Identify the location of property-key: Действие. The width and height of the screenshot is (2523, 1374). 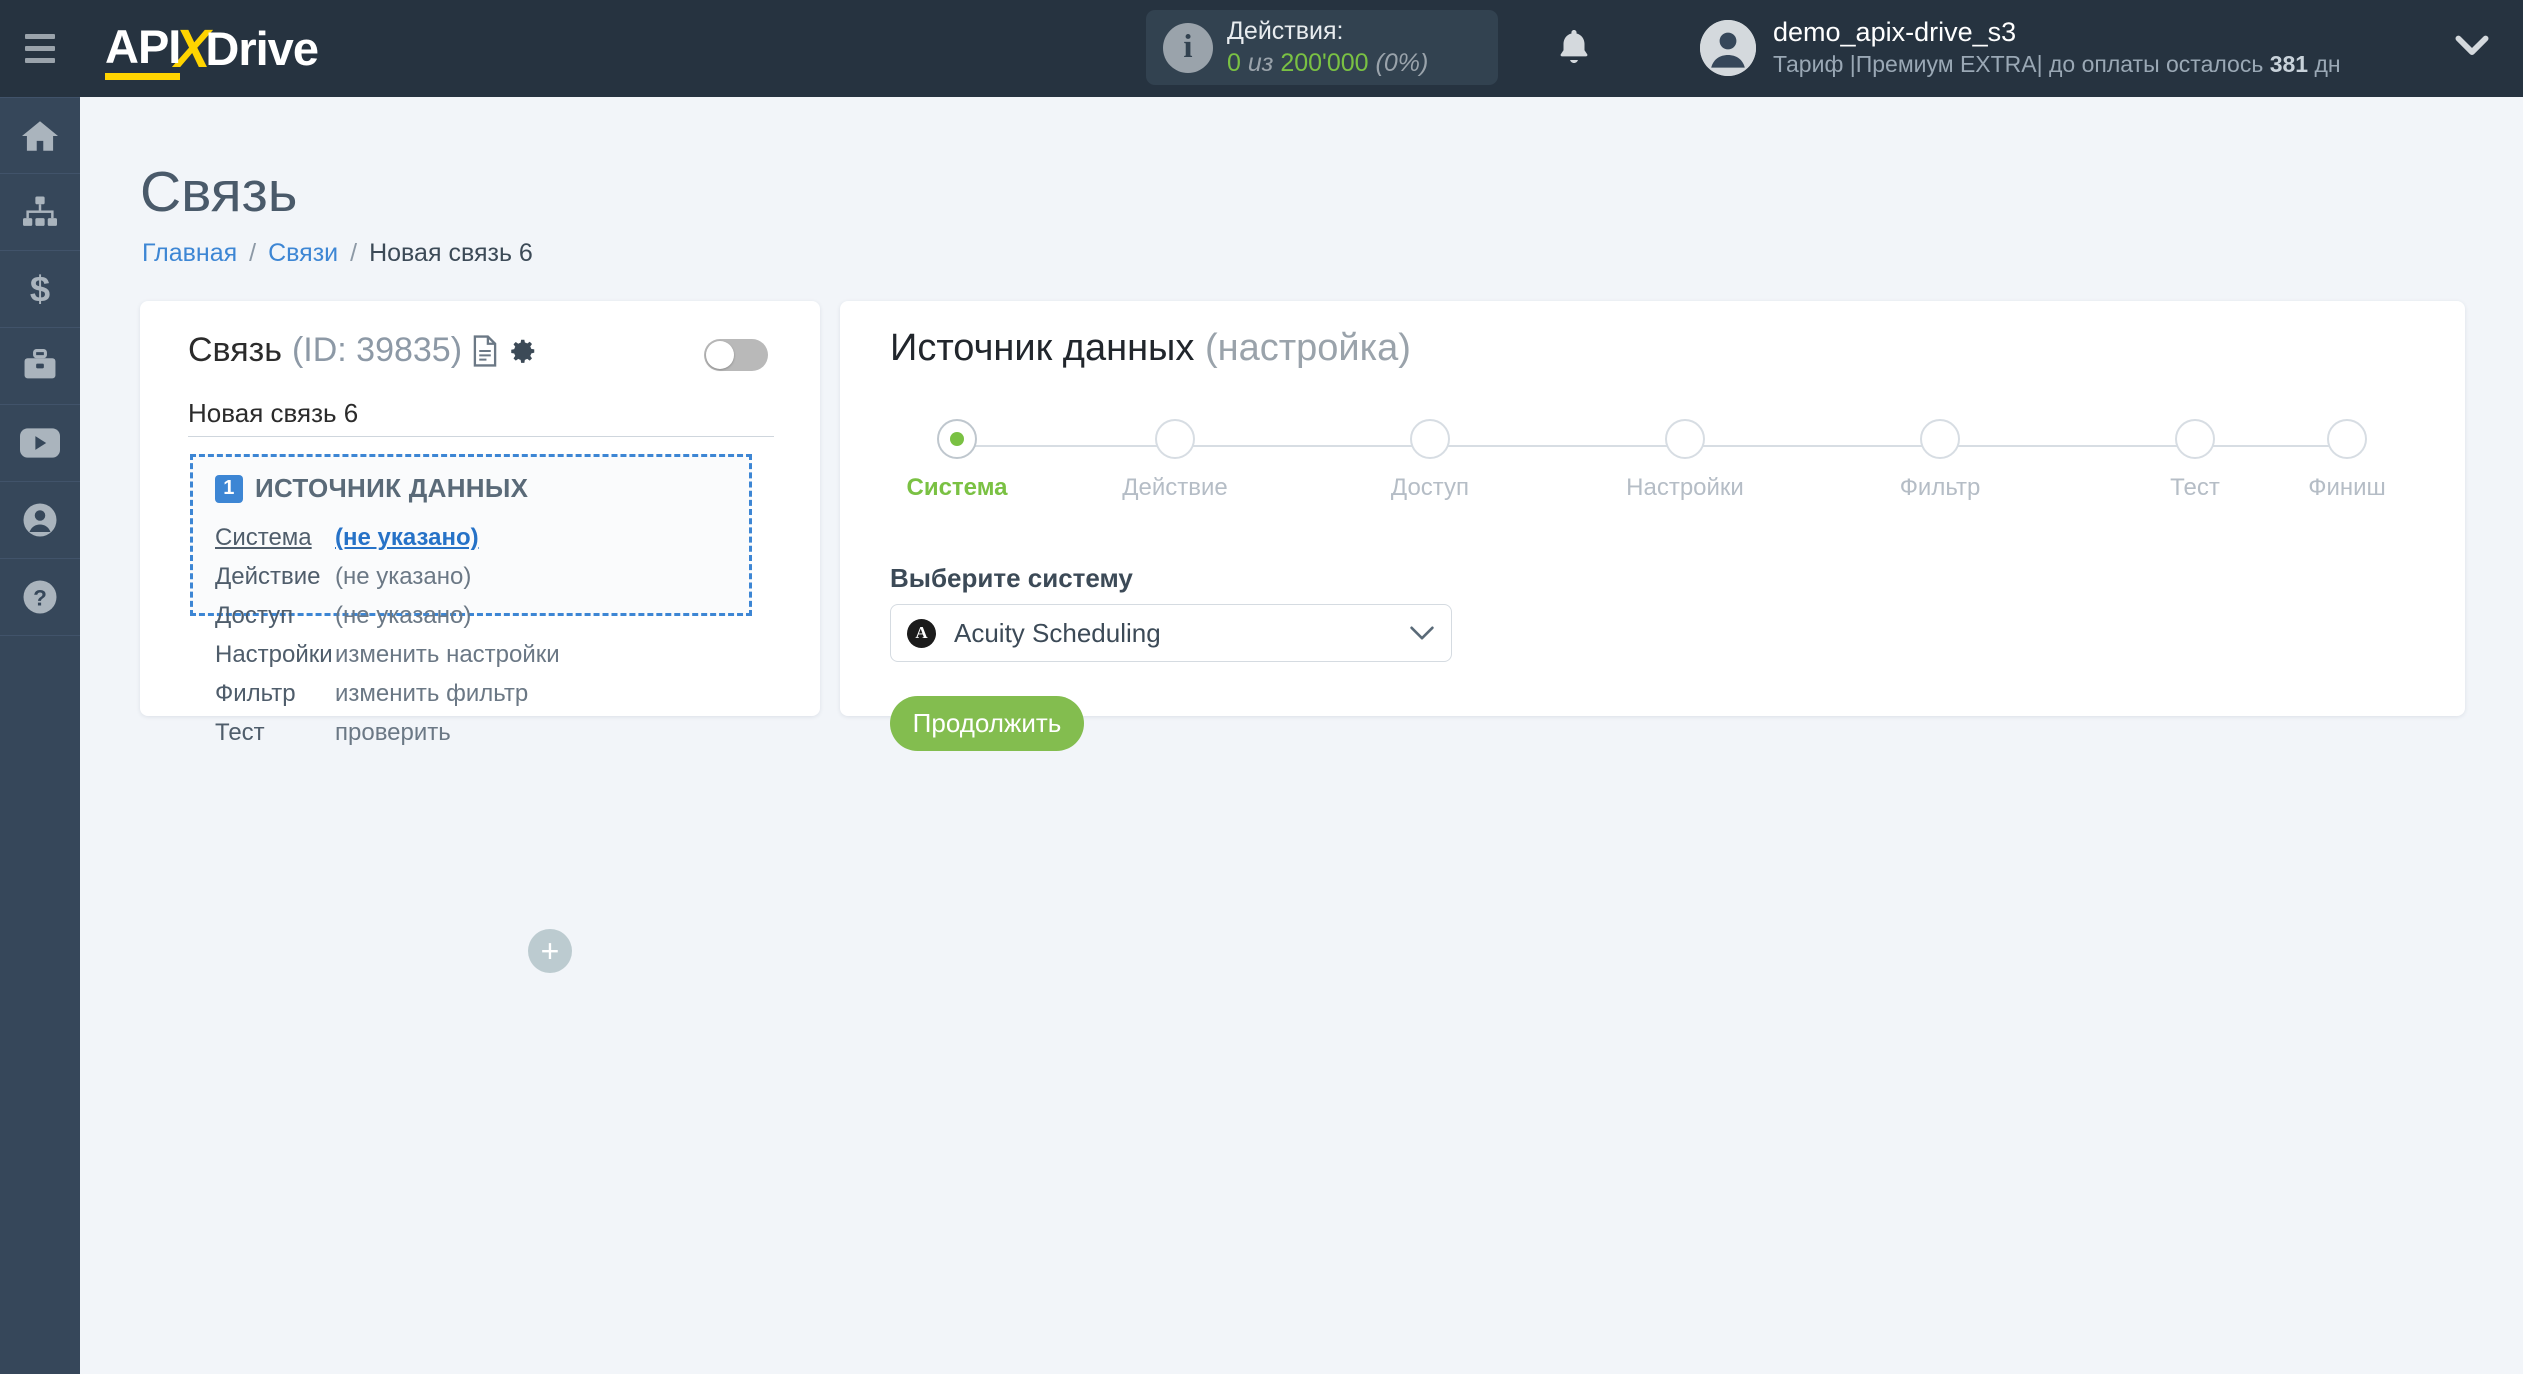
(268, 576).